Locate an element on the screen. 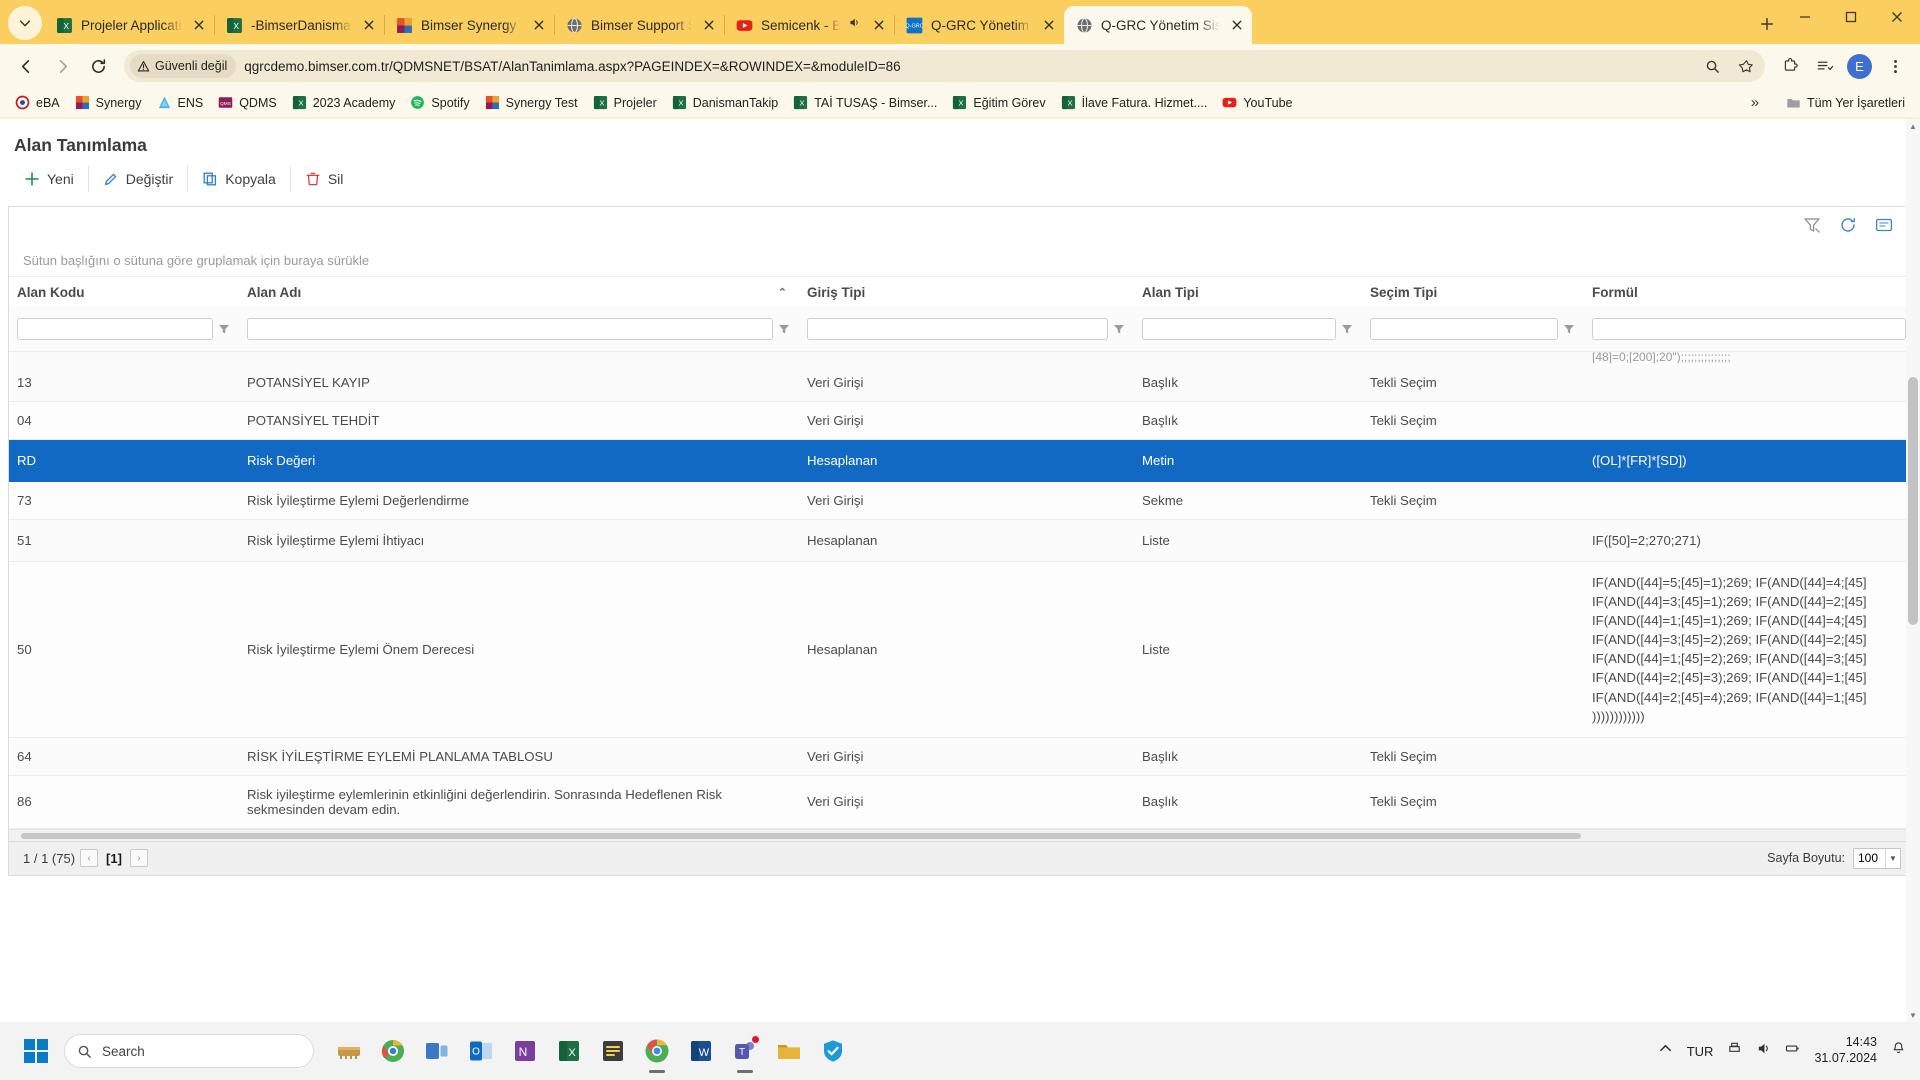 The image size is (1920, 1080). page-vertical-scrollbar: ▲ ▼ is located at coordinates (1913, 570).